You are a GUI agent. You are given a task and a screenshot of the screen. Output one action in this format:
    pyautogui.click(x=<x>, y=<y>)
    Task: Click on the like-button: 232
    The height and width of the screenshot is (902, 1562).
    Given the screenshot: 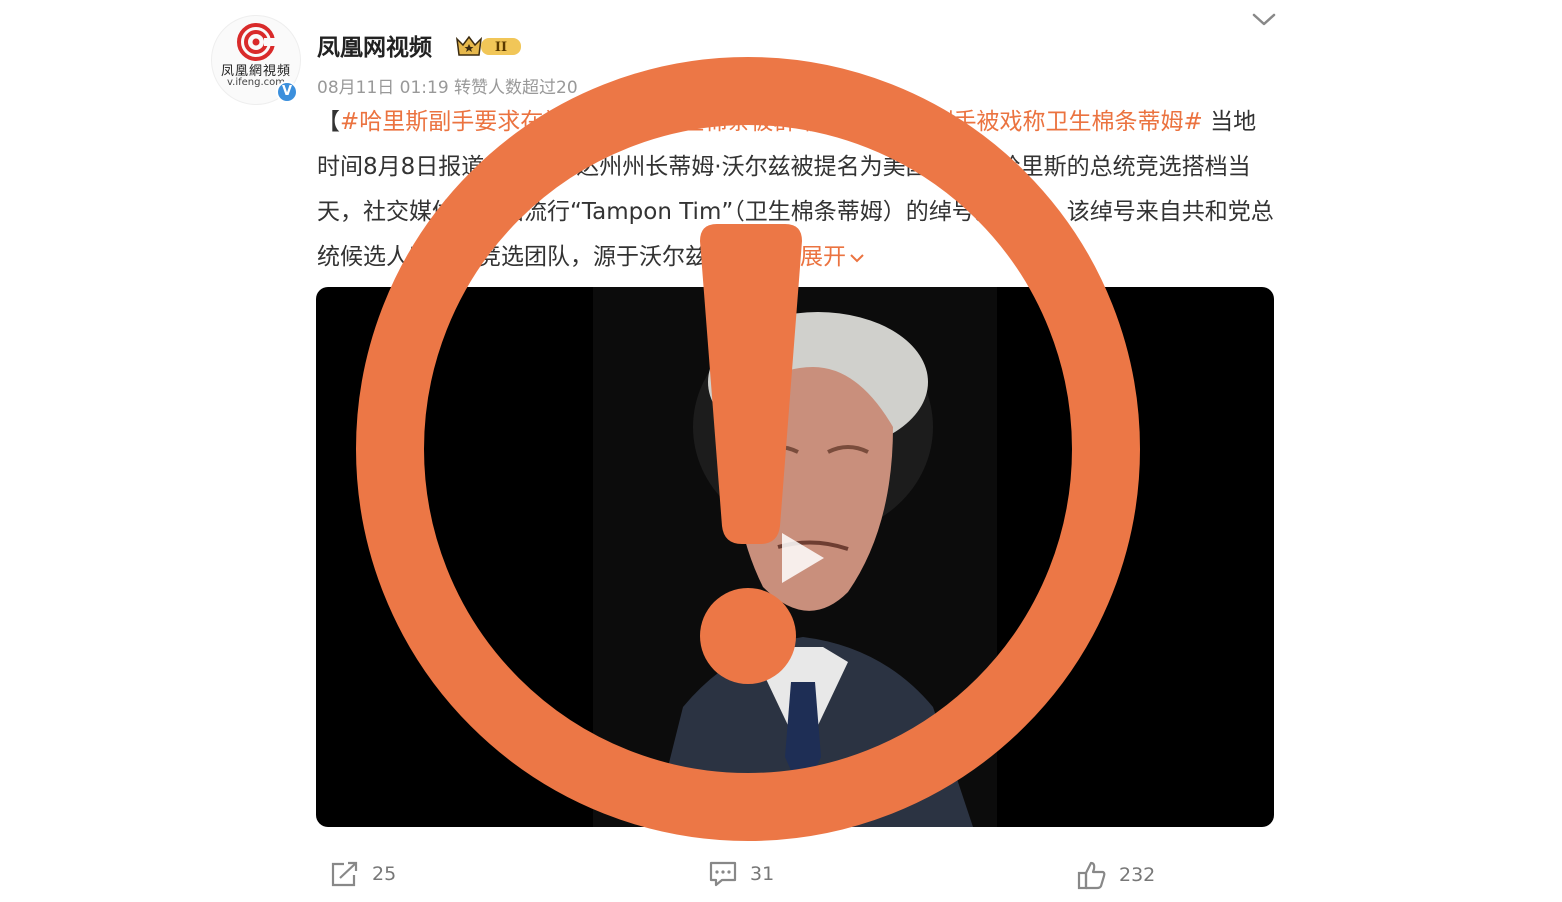 What is the action you would take?
    pyautogui.click(x=1116, y=875)
    